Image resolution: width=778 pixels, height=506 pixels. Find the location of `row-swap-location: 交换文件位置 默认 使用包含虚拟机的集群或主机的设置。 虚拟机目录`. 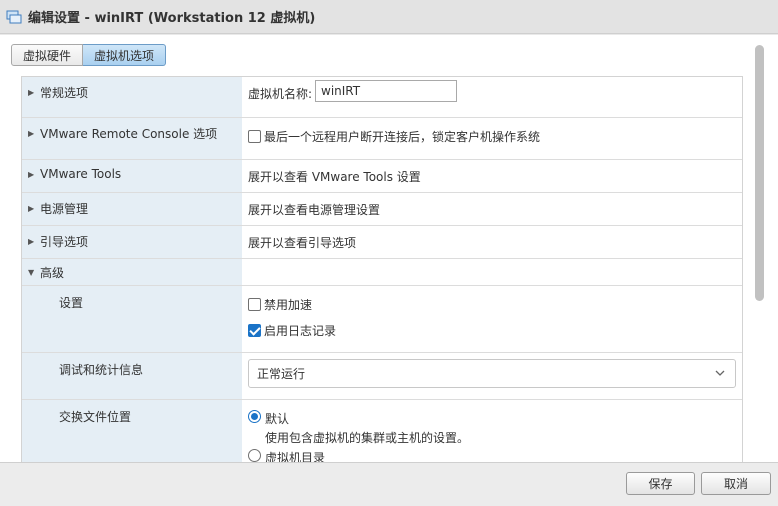

row-swap-location: 交换文件位置 默认 使用包含虚拟机的集群或主机的设置。 虚拟机目录 is located at coordinates (382, 431).